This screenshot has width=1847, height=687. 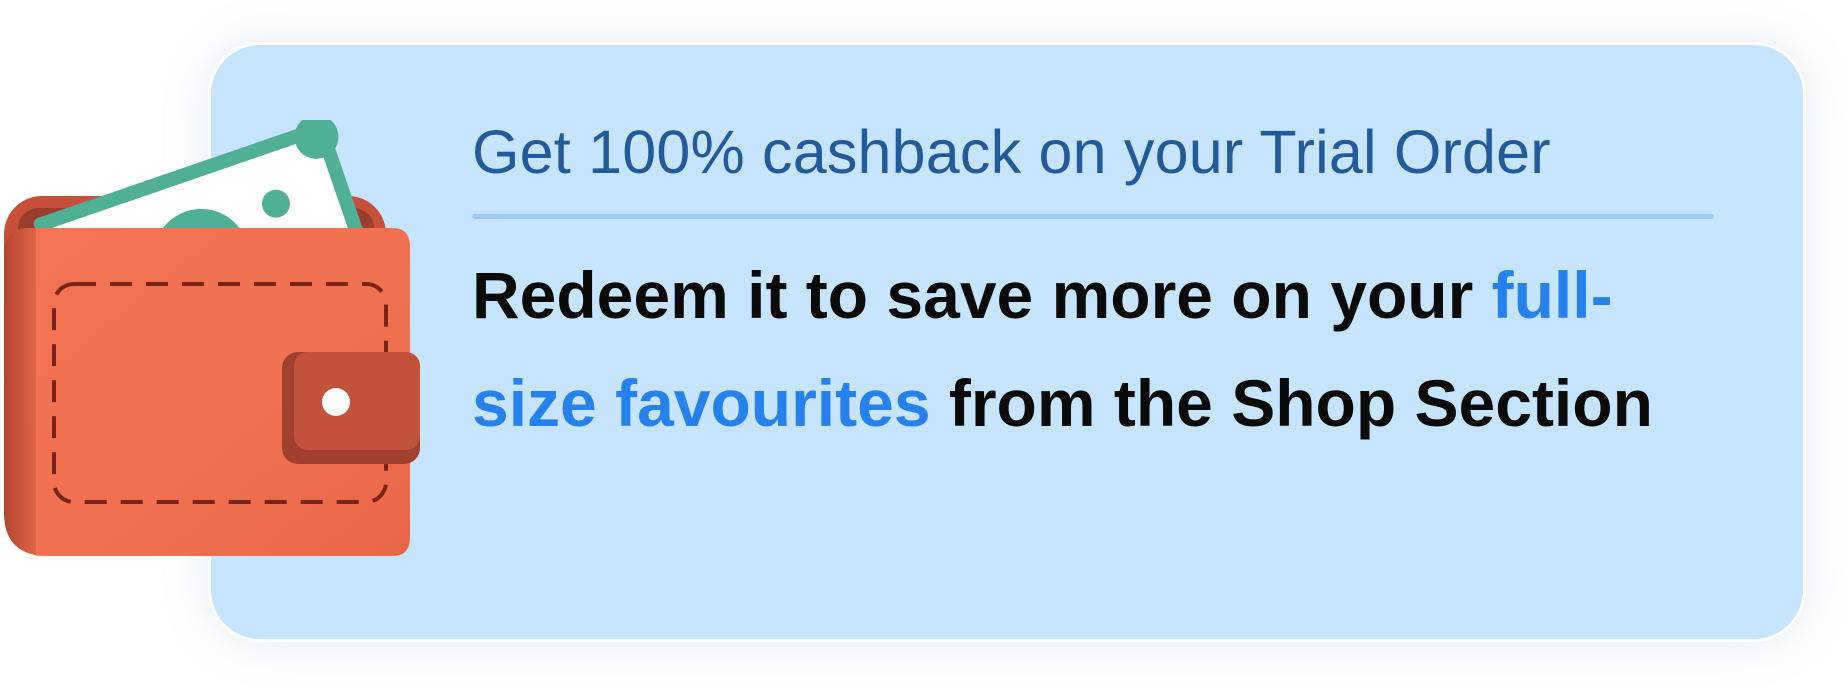 What do you see at coordinates (212, 338) in the screenshot?
I see `wallet-with-cash-icon: ₹` at bounding box center [212, 338].